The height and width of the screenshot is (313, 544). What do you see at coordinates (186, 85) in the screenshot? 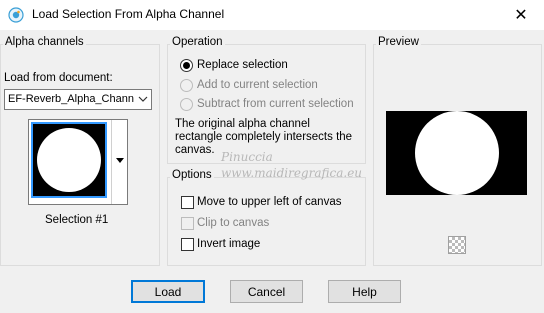
I see `add-to-selection-radio` at bounding box center [186, 85].